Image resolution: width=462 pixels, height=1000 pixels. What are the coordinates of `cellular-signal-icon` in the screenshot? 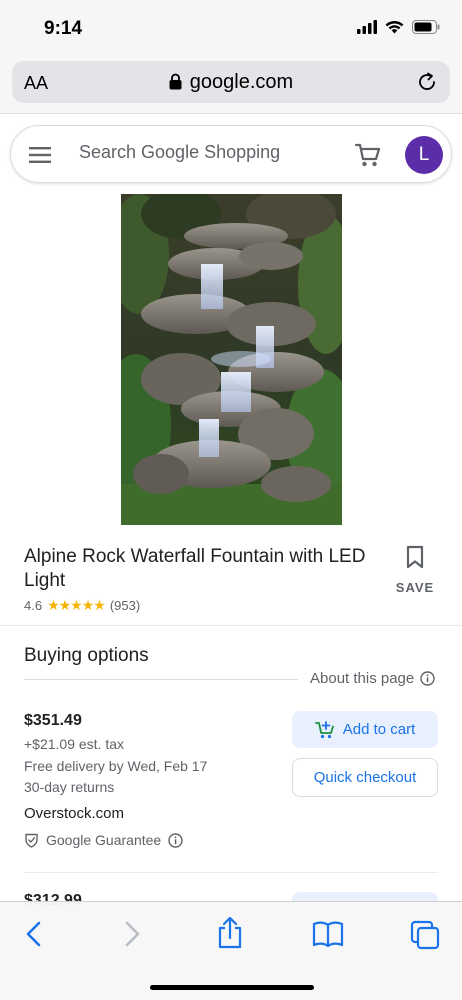 It's located at (367, 27).